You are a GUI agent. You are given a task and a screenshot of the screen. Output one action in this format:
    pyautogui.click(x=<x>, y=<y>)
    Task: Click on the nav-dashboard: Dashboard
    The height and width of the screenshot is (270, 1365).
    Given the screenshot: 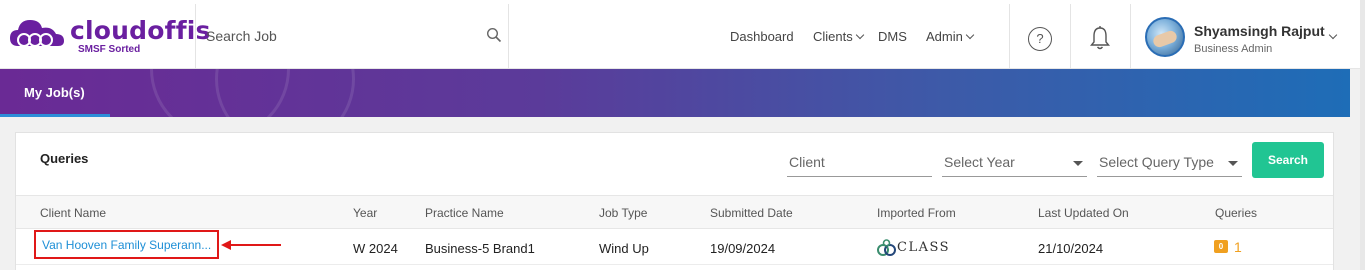 What is the action you would take?
    pyautogui.click(x=762, y=36)
    